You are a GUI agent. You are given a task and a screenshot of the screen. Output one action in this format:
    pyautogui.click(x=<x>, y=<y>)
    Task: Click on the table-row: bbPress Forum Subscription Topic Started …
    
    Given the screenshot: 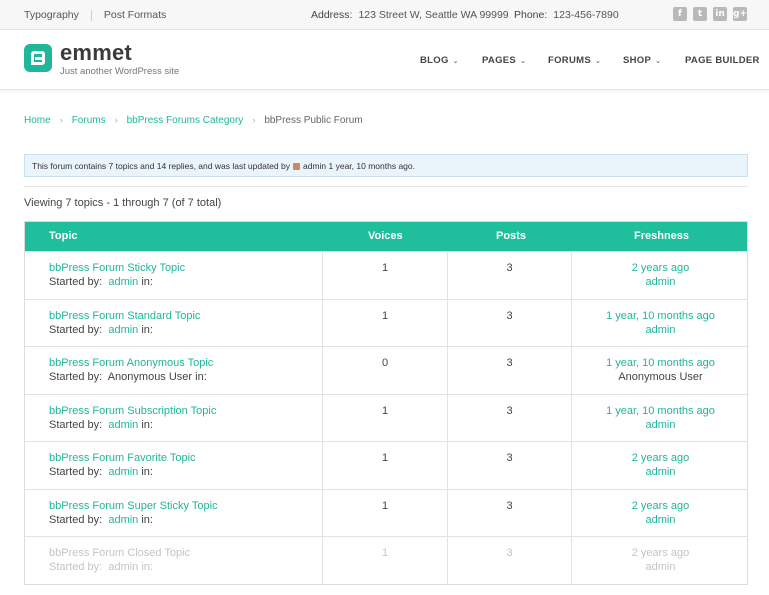 What is the action you would take?
    pyautogui.click(x=387, y=417)
    